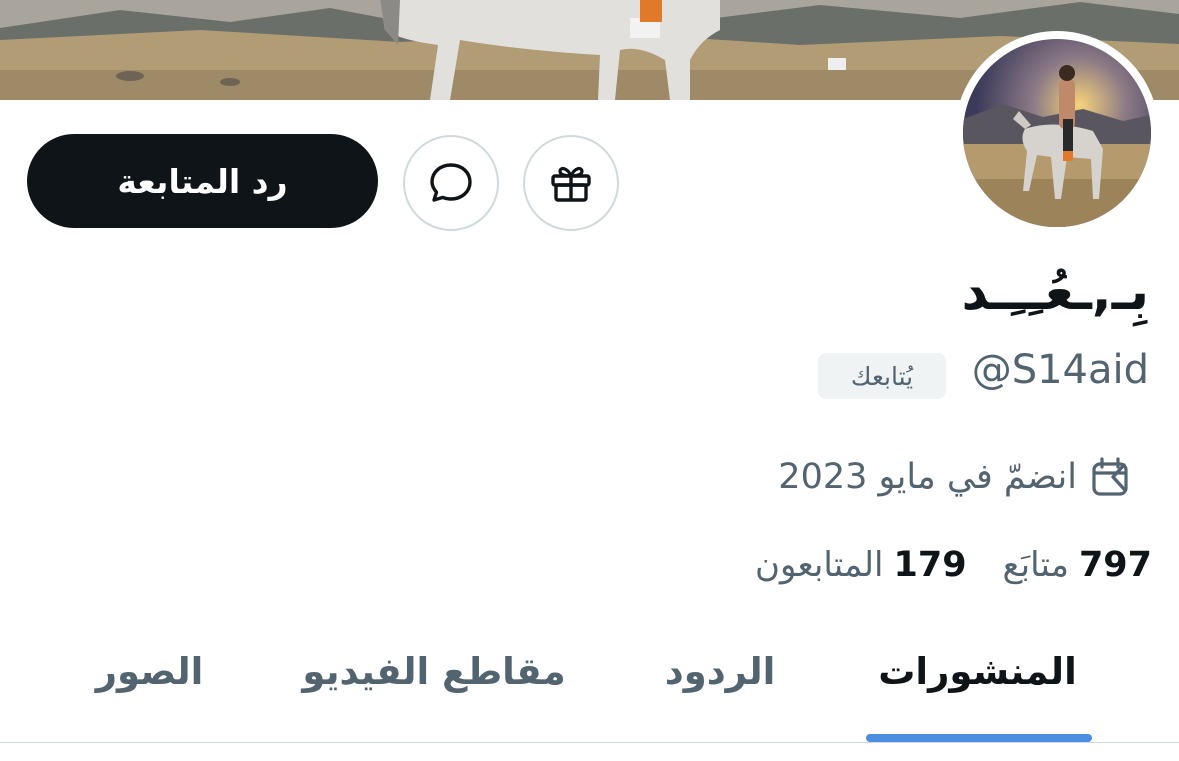 This screenshot has width=1179, height=761. I want to click on gift-icon, so click(571, 184).